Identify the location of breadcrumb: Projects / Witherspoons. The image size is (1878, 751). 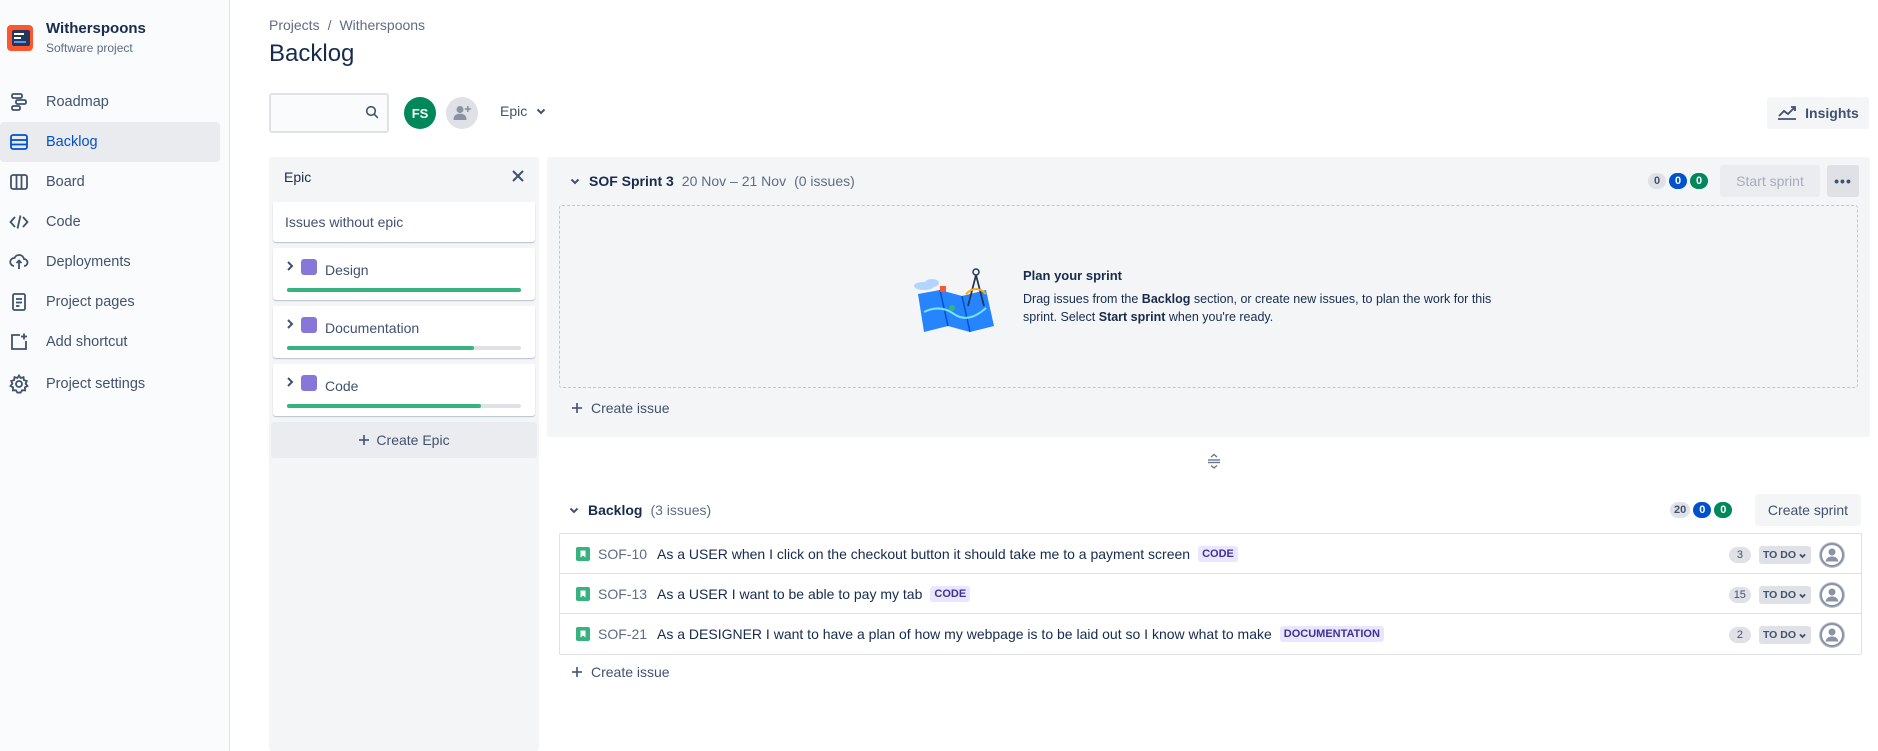
(347, 25).